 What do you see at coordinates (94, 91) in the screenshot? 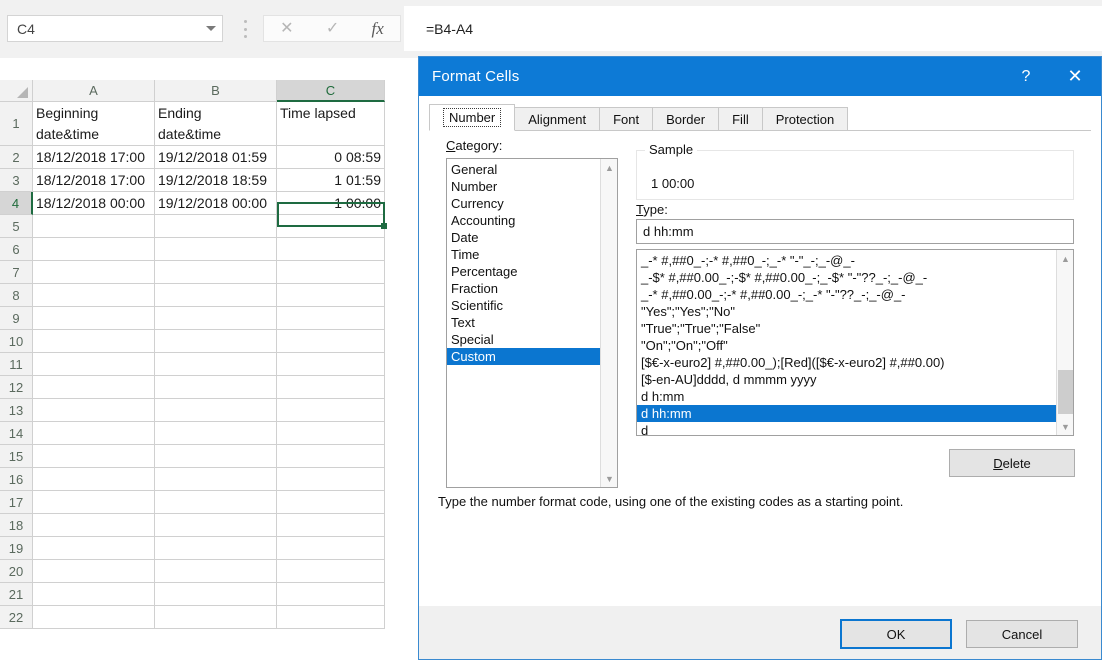
I see `column-header-a: A` at bounding box center [94, 91].